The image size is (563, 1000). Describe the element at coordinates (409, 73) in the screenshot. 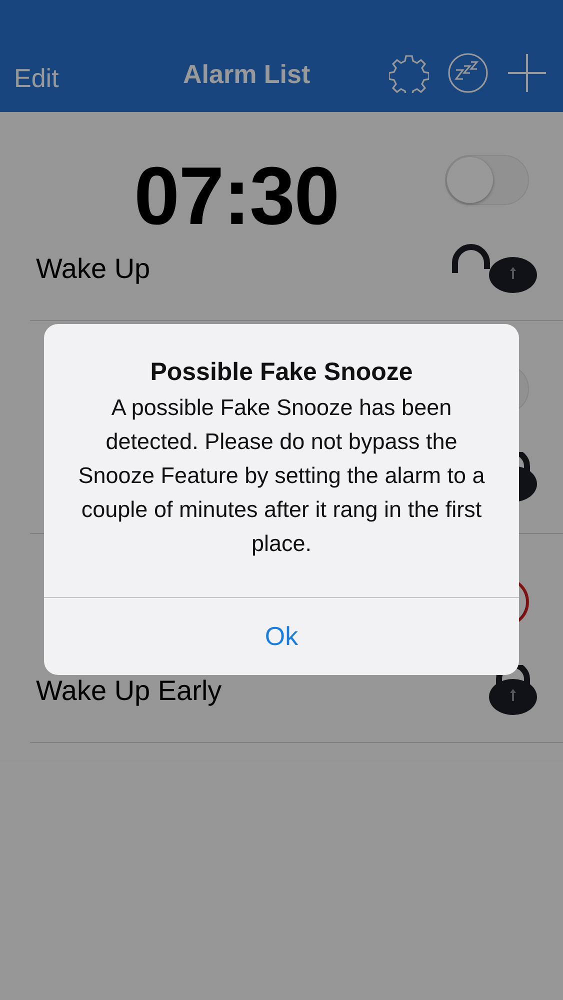

I see `settings-icon` at that location.